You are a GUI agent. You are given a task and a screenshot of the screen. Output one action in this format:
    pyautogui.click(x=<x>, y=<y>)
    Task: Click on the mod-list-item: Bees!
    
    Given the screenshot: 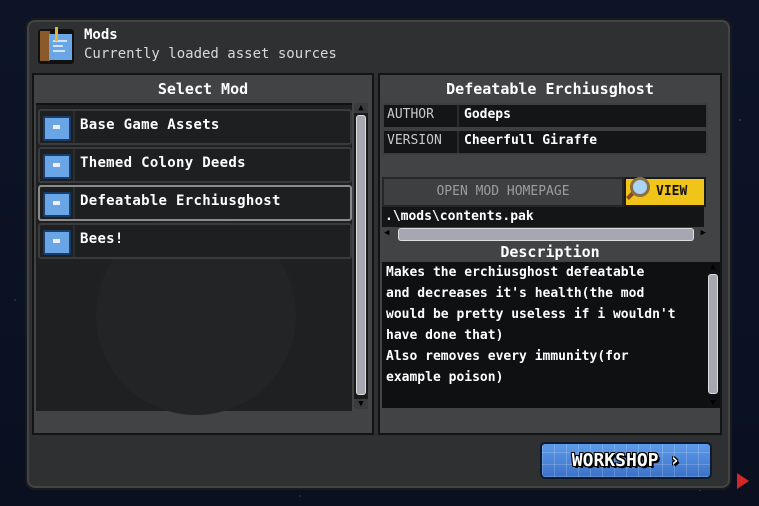 What is the action you would take?
    pyautogui.click(x=195, y=241)
    